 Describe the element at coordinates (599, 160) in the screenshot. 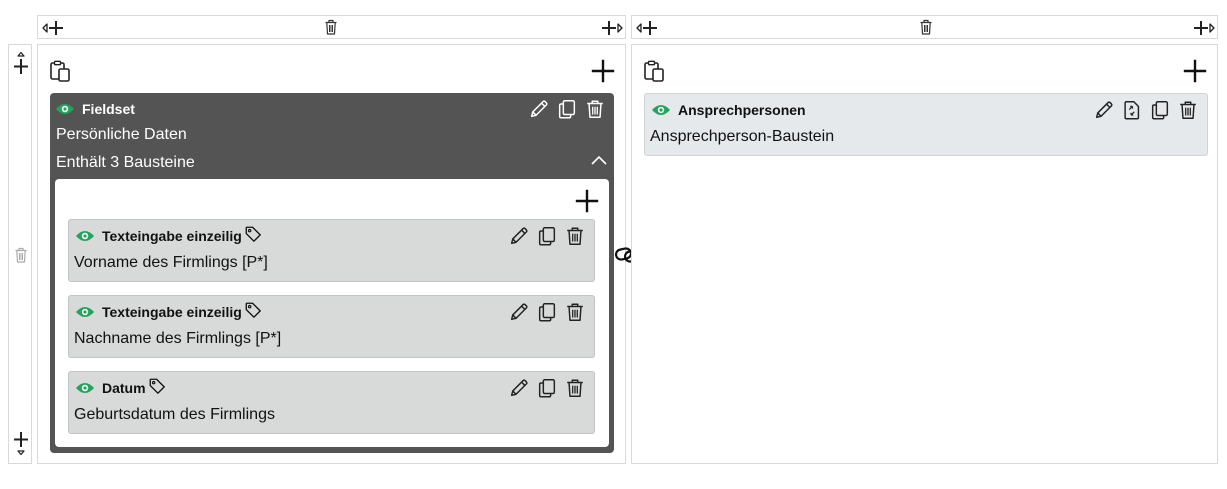

I see `chevron-up-icon` at that location.